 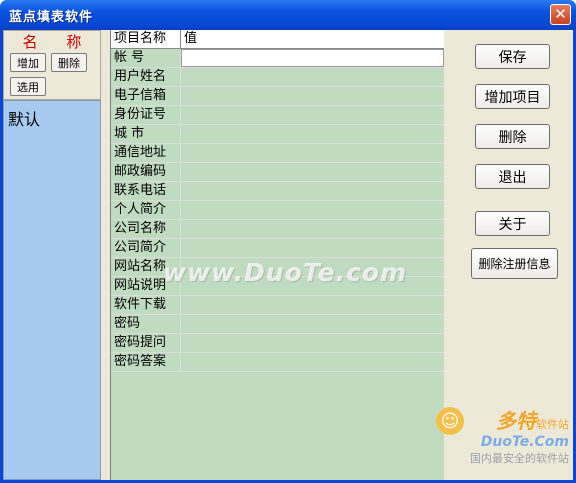 I want to click on delete-profile-button: 删除, so click(x=69, y=62).